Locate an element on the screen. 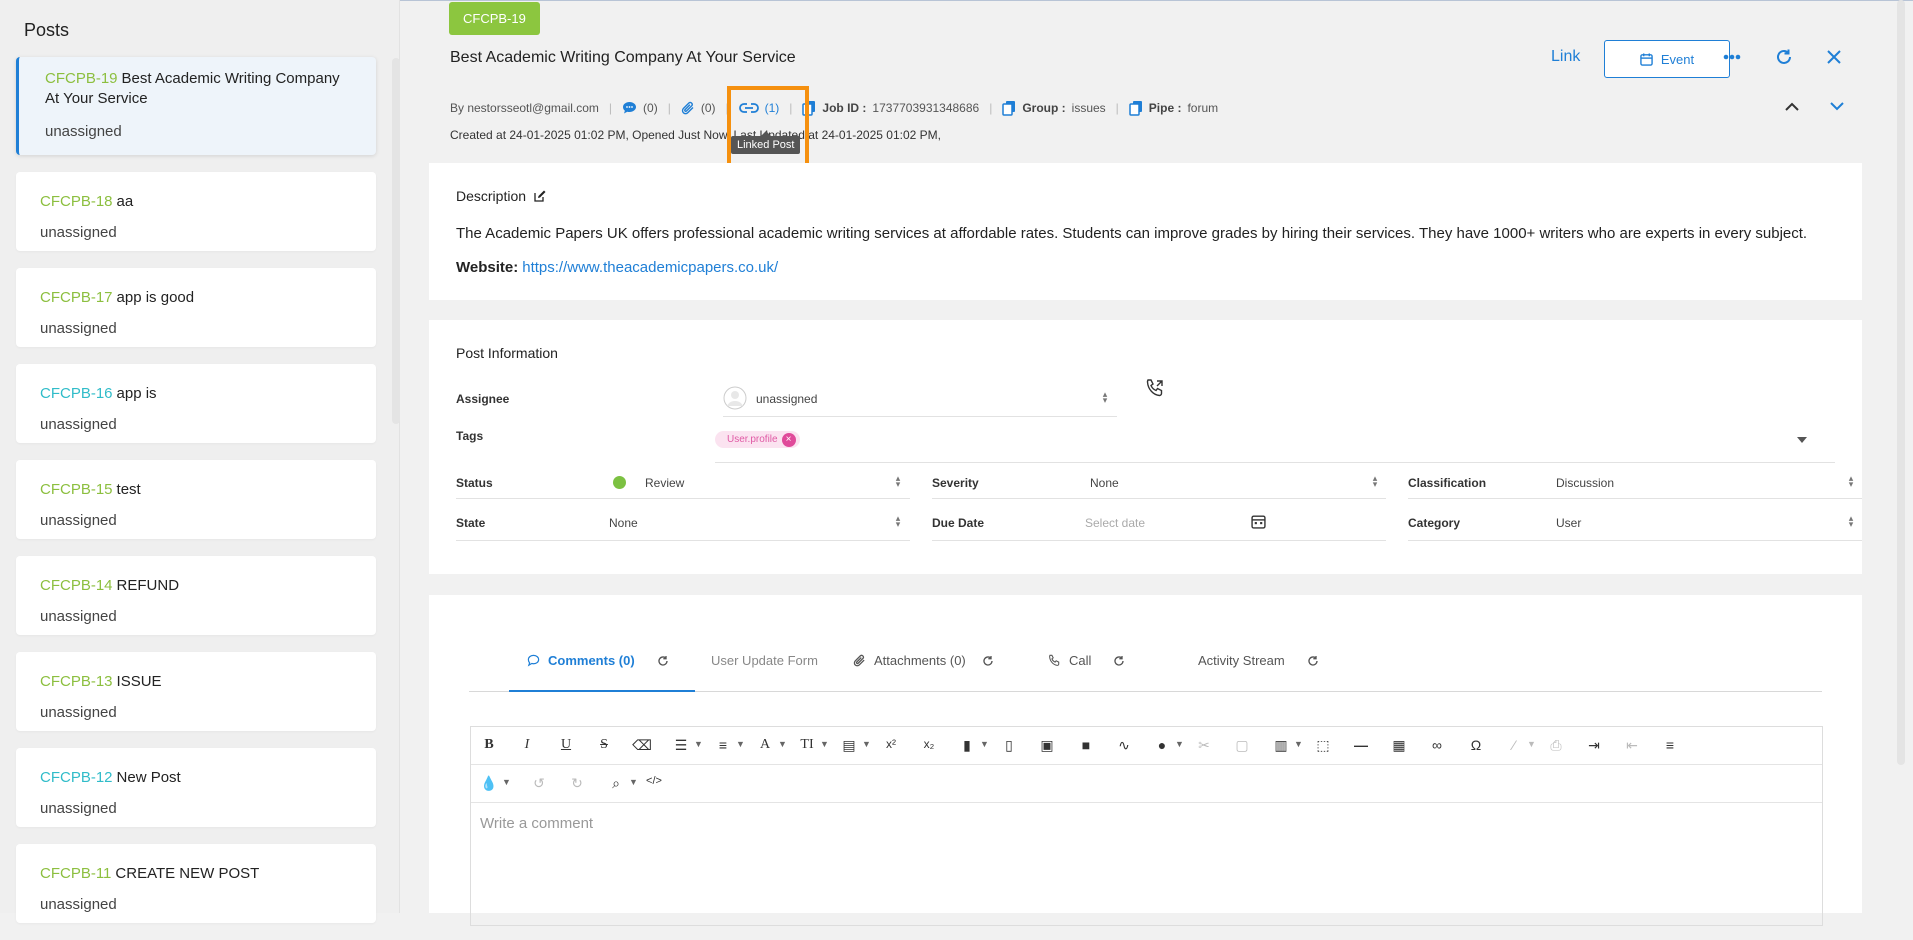 The image size is (1913, 940). severity-select: None is located at coordinates (1104, 483).